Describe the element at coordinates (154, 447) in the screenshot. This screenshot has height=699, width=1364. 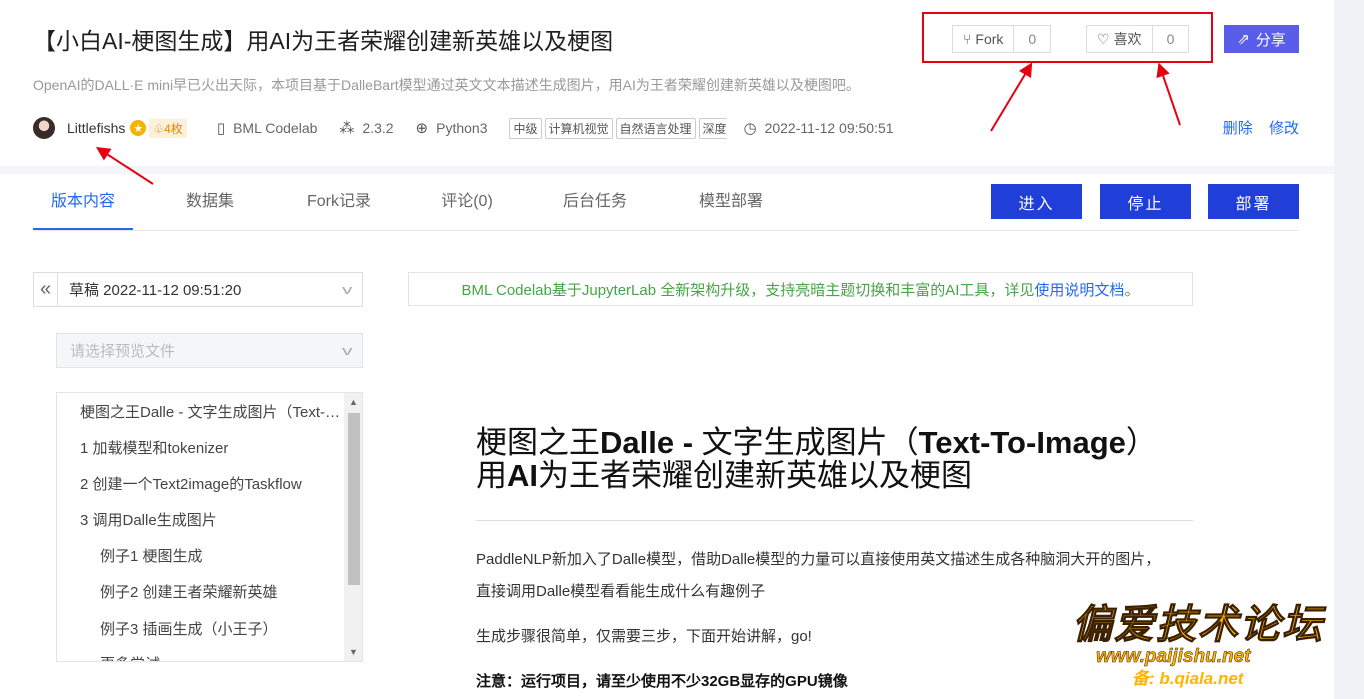
I see `toc-item: 1 加载模型和tokenizer` at that location.